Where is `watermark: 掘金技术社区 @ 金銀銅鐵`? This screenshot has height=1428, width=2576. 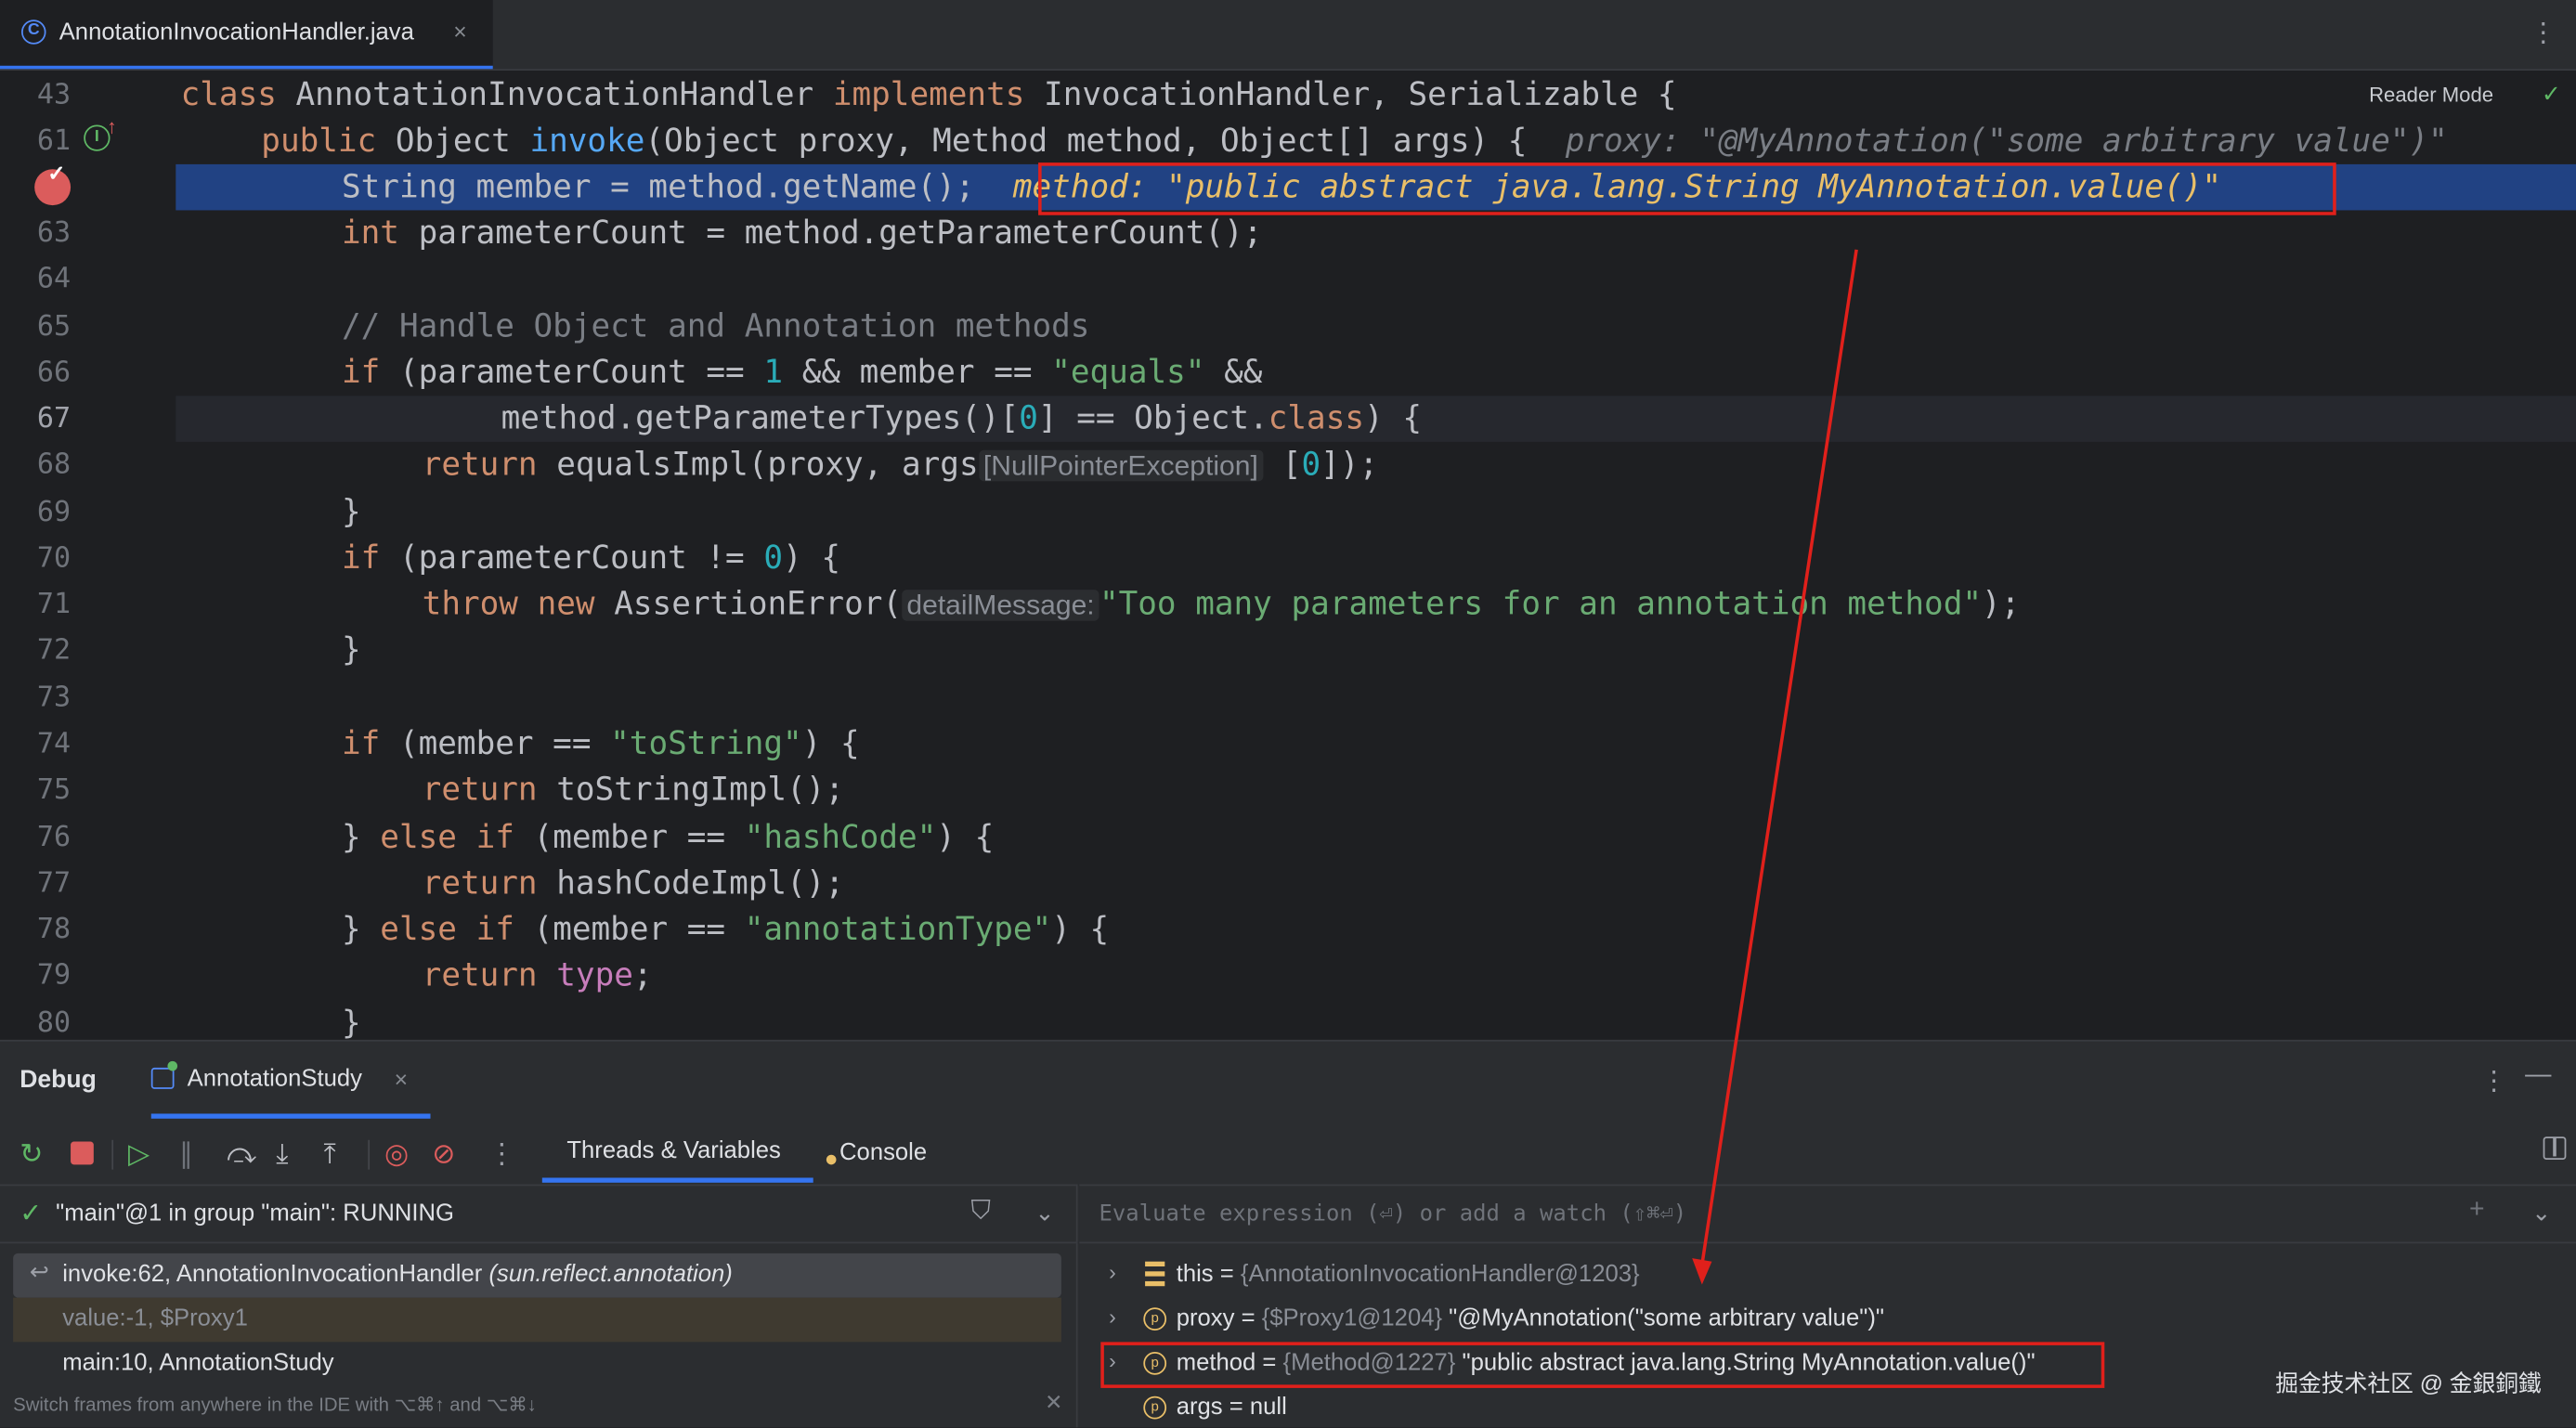
watermark: 掘金技术社区 @ 金銀銅鐵 is located at coordinates (2409, 1383).